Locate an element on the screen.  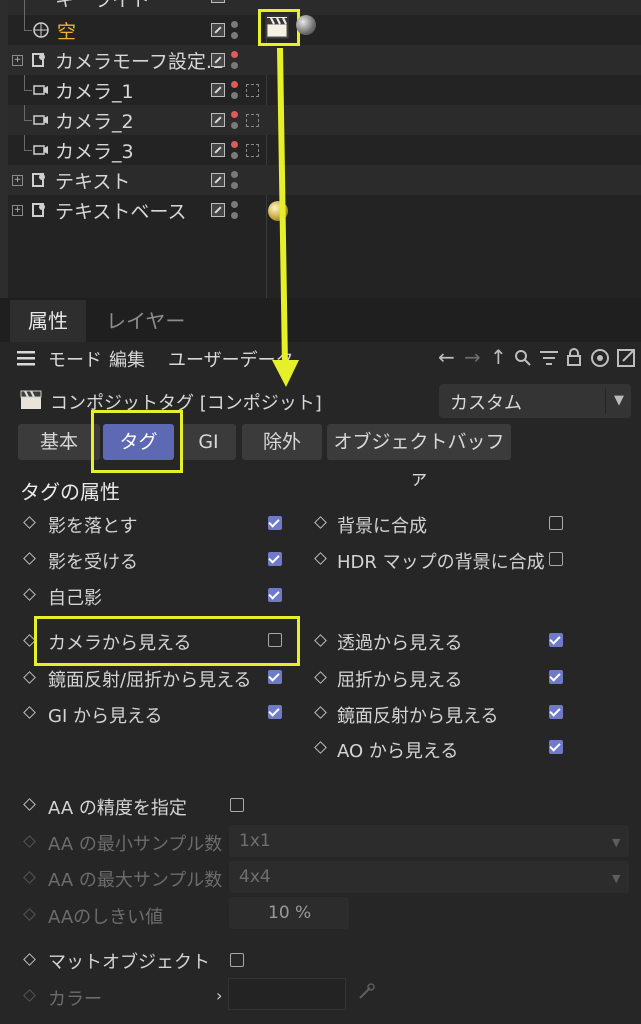
annotation-arrow is located at coordinates (285, 217).